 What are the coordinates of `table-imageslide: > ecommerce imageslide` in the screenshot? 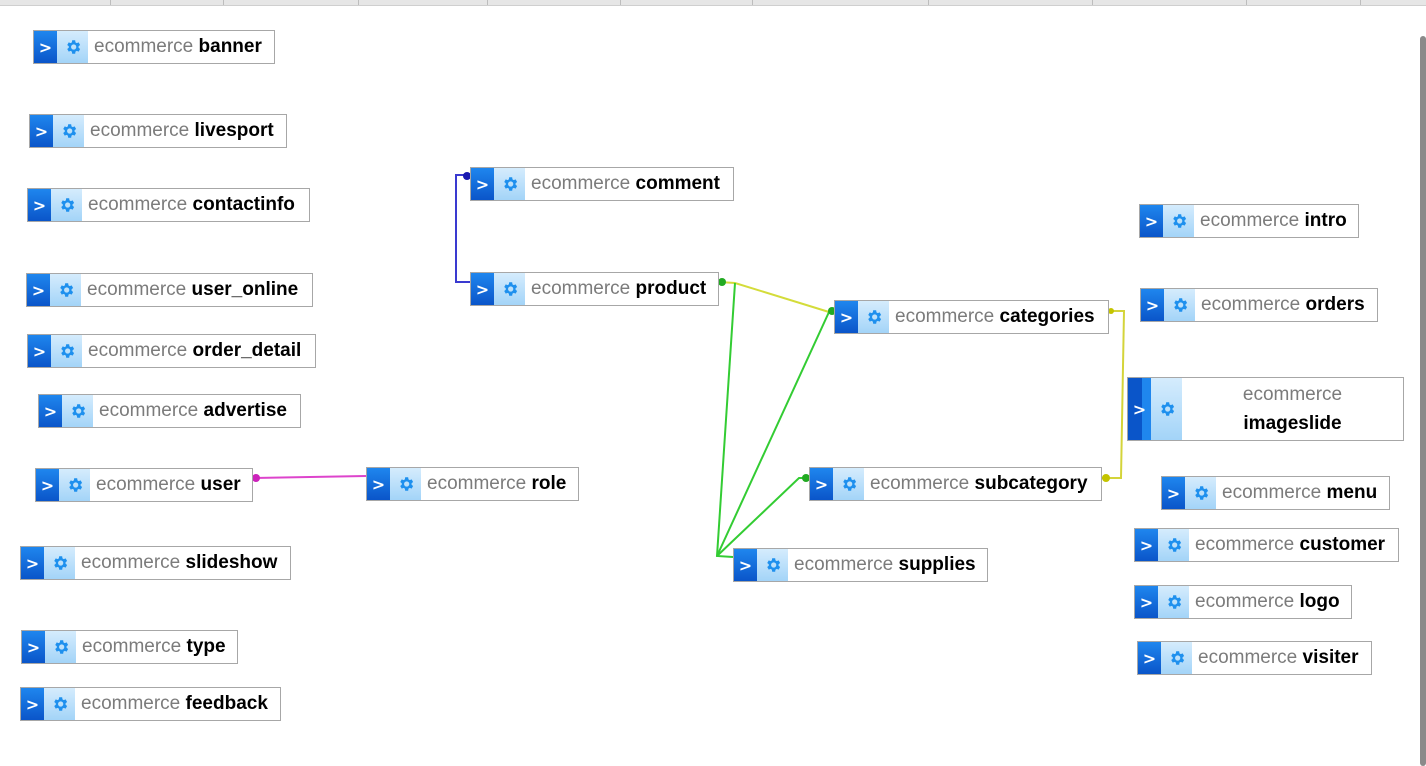 It's located at (1265, 409).